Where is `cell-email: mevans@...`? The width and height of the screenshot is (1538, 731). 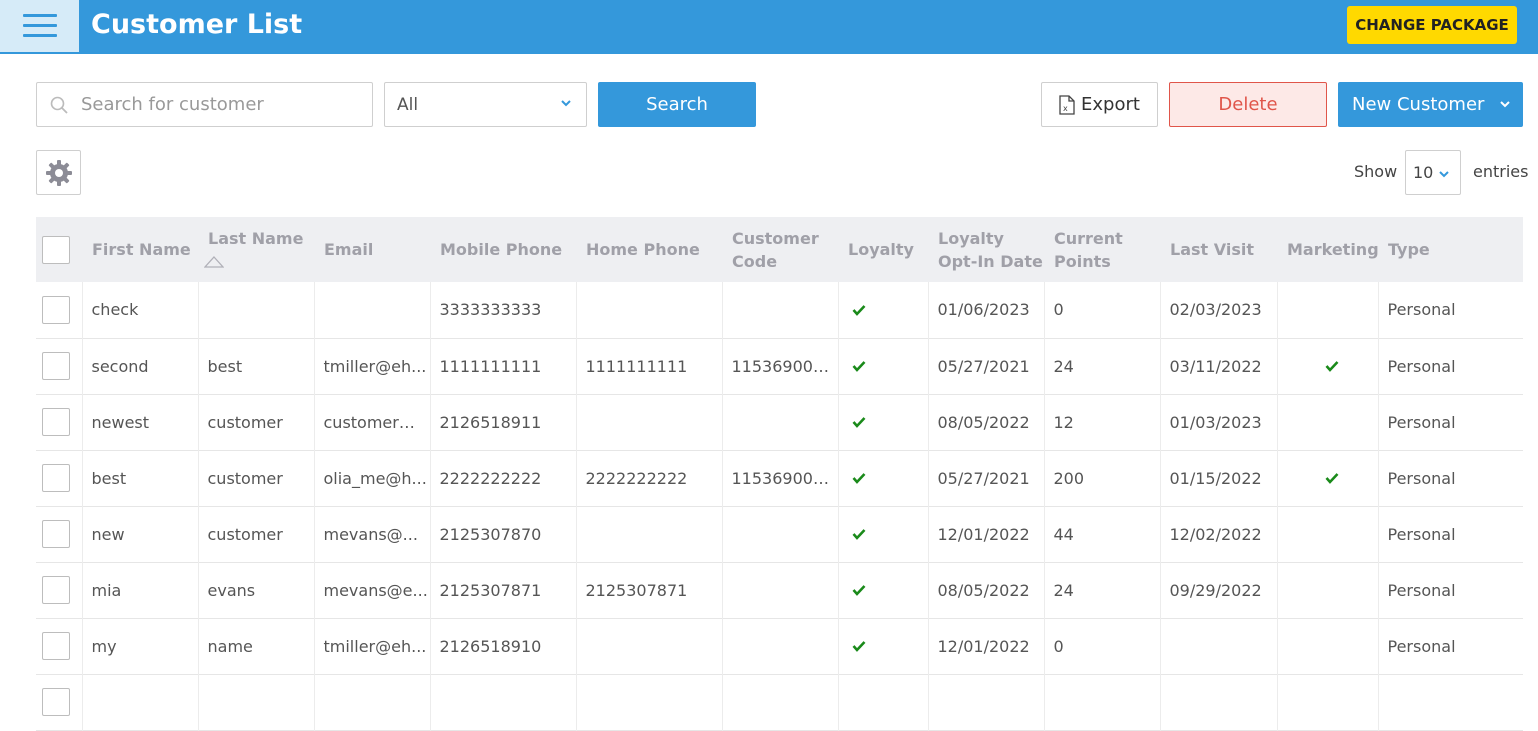 cell-email: mevans@... is located at coordinates (371, 534).